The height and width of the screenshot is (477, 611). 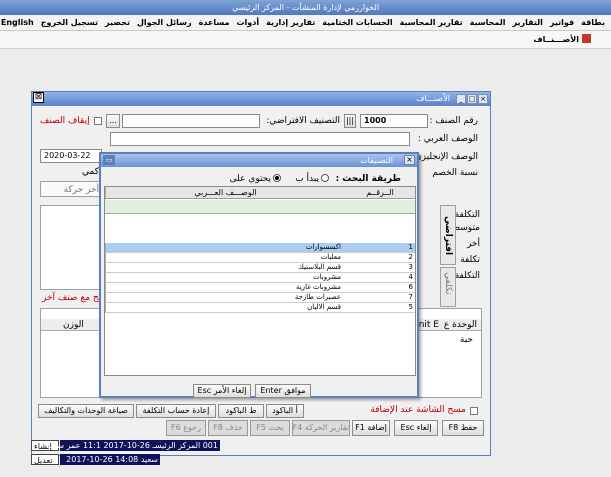 What do you see at coordinates (176, 411) in the screenshot?
I see `recalc-cost-button: إعادة حساب التكلفة` at bounding box center [176, 411].